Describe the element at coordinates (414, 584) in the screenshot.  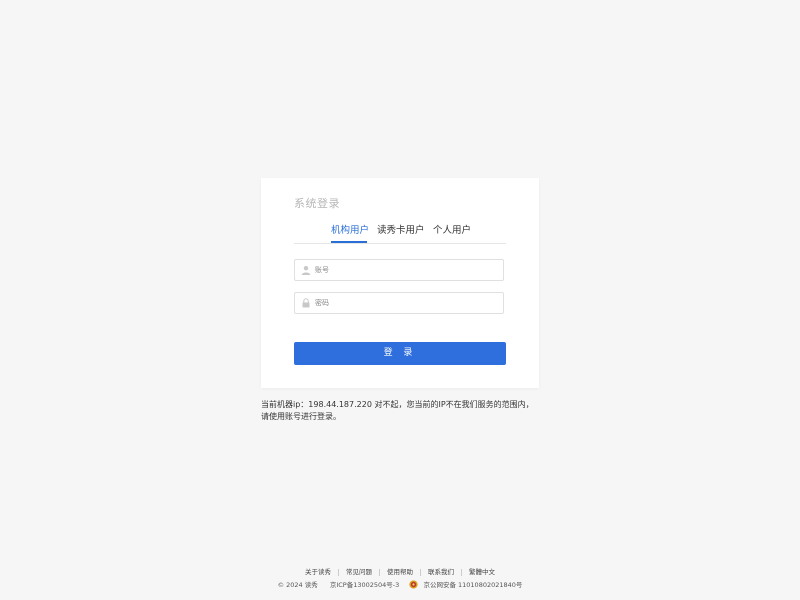
I see `police-badge-icon` at that location.